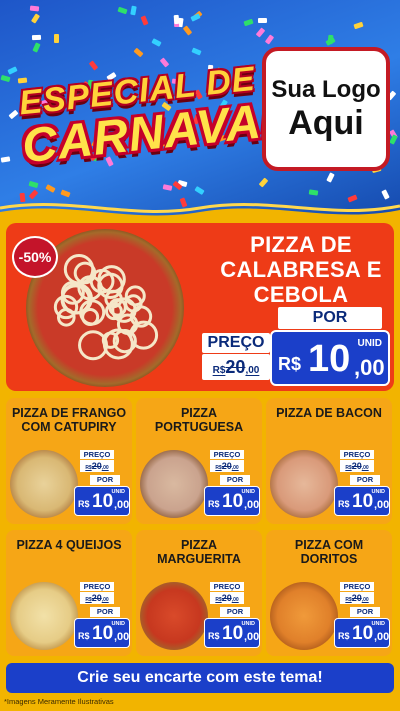 The image size is (400, 711). I want to click on featured-por-label: POR, so click(330, 318).